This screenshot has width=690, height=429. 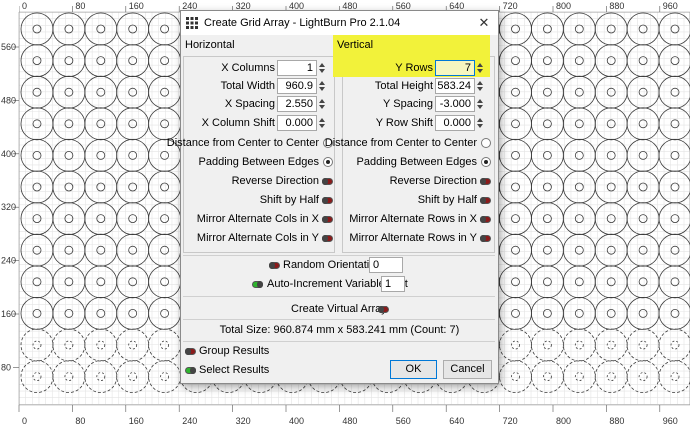 I want to click on h-reverse-direction-toggle, so click(x=327, y=181).